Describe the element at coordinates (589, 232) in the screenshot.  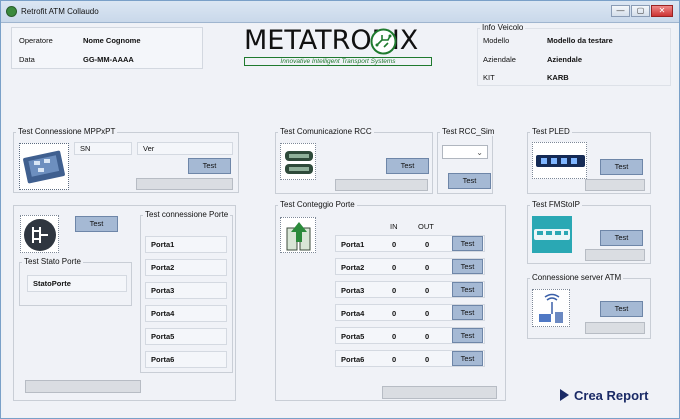
I see `fmstoip-group: Test FMStoIP Test` at that location.